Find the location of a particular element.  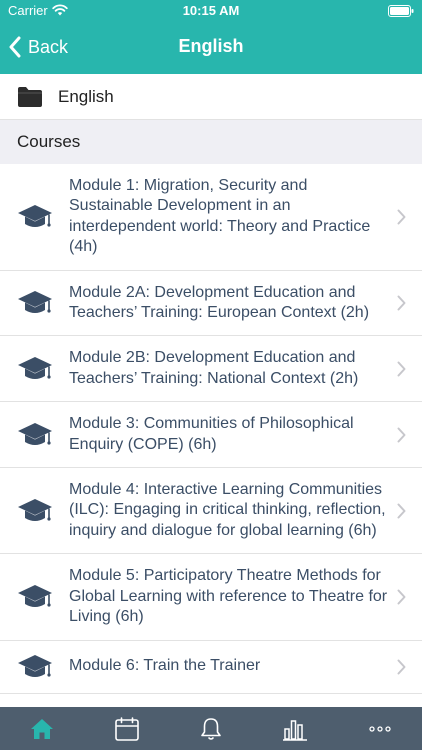

folder-row: English is located at coordinates (211, 97).